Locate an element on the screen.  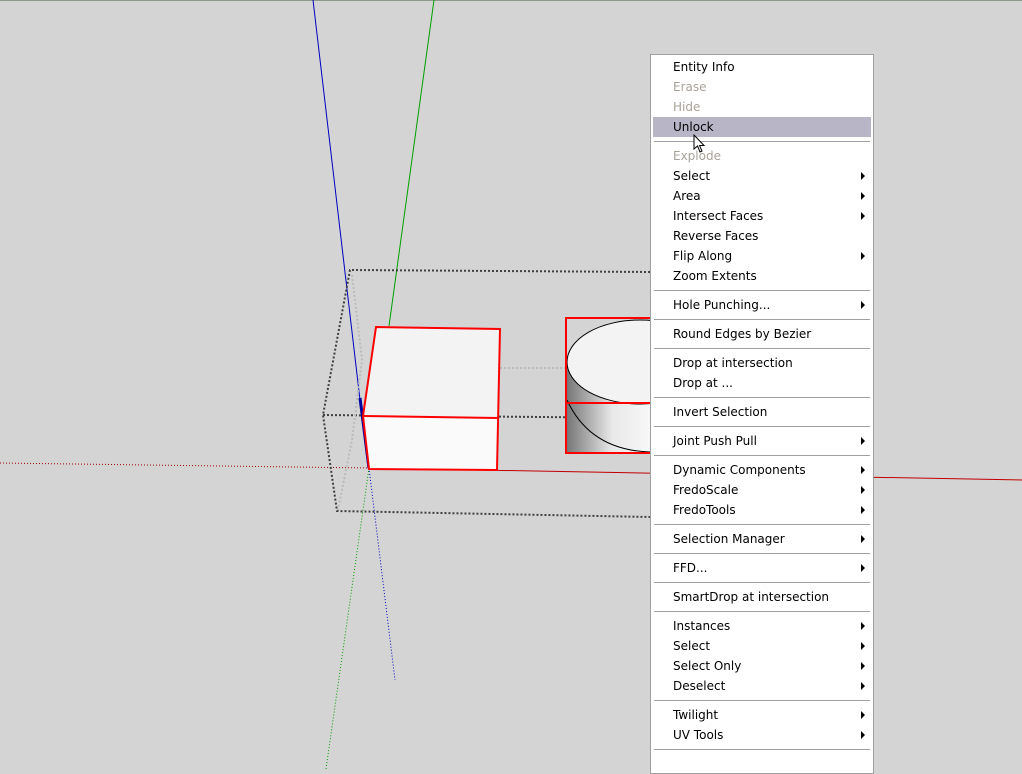
menu-item-label: Round Edges by Bezier is located at coordinates (742, 334).